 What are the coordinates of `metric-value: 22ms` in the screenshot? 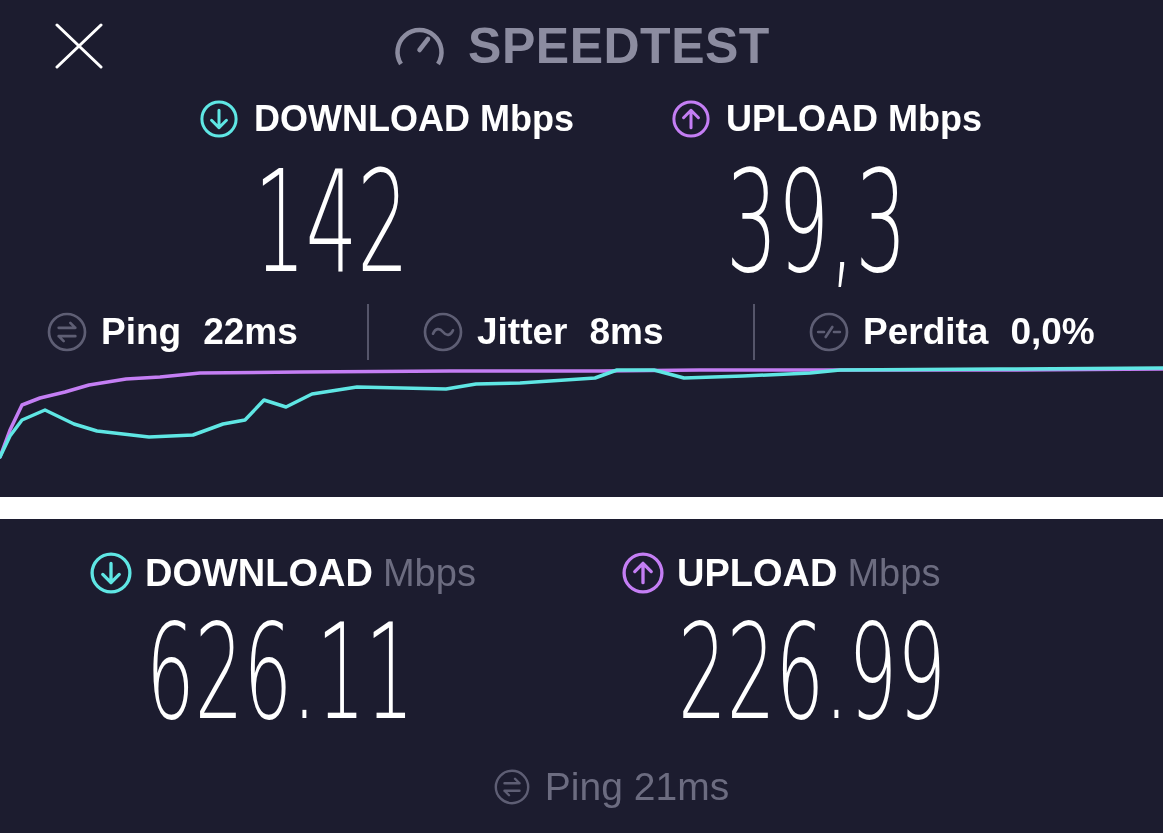 It's located at (250, 332).